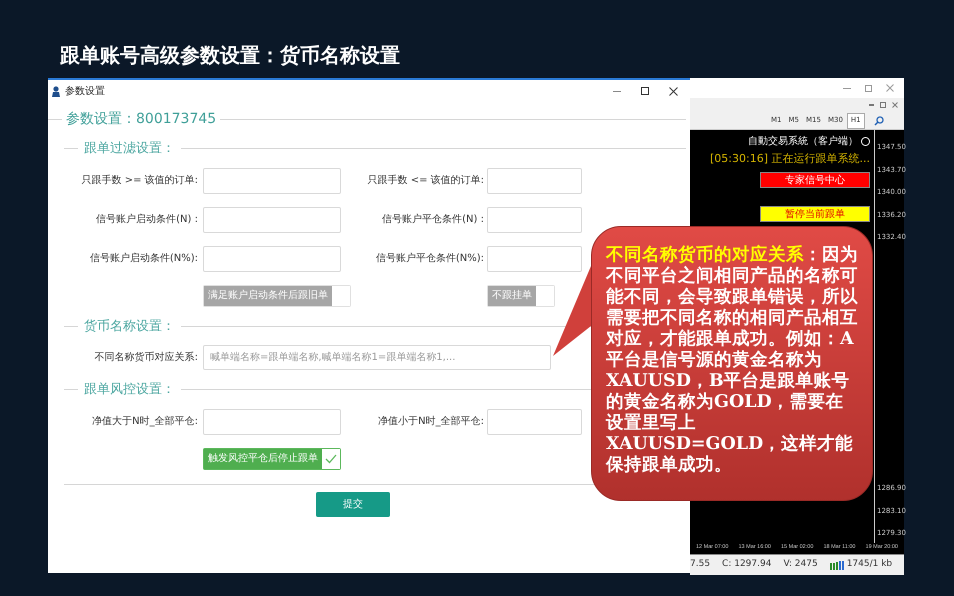 The image size is (954, 596). Describe the element at coordinates (139, 181) in the screenshot. I see `field-label: 只跟手数 >= 该值的订单:` at that location.